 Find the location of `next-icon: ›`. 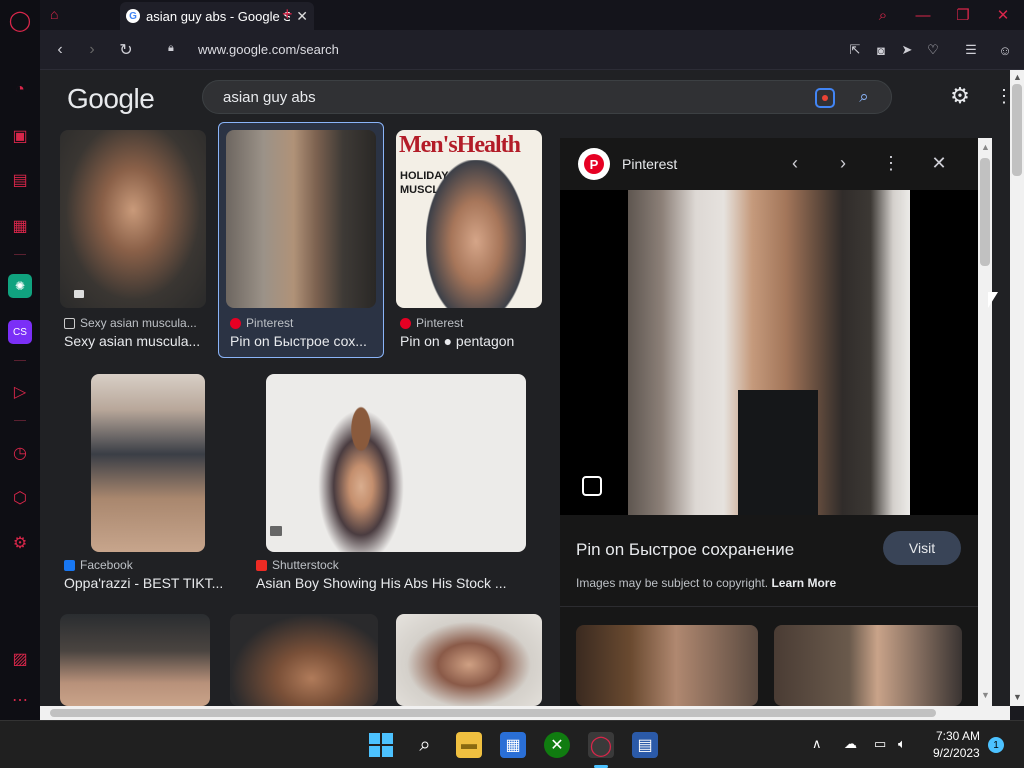

next-icon: › is located at coordinates (843, 163).